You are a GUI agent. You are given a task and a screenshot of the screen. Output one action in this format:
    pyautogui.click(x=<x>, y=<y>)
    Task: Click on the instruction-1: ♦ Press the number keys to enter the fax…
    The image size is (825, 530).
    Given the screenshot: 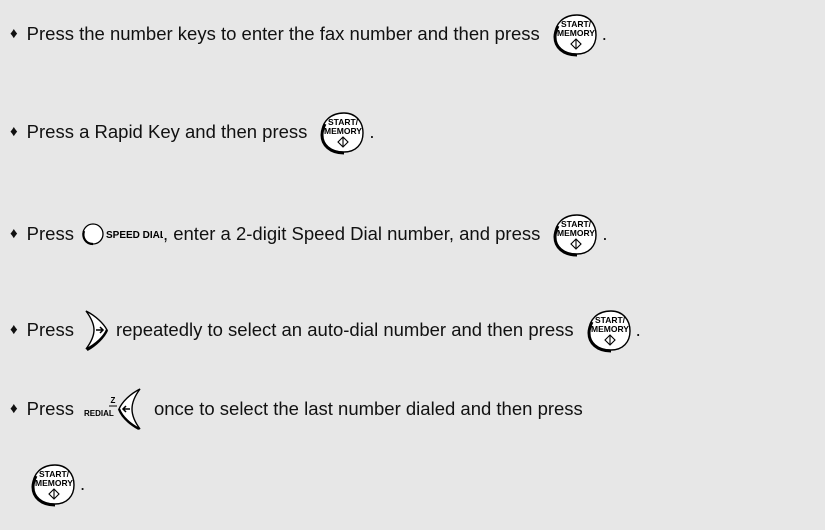 What is the action you would take?
    pyautogui.click(x=308, y=34)
    